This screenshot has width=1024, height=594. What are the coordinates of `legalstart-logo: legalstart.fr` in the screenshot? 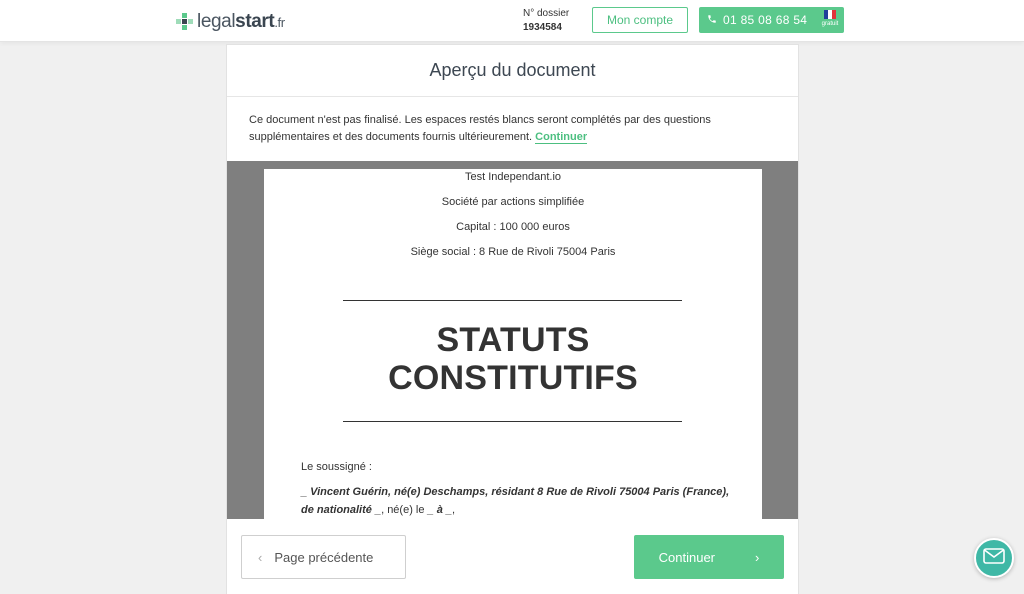 It's located at (230, 22).